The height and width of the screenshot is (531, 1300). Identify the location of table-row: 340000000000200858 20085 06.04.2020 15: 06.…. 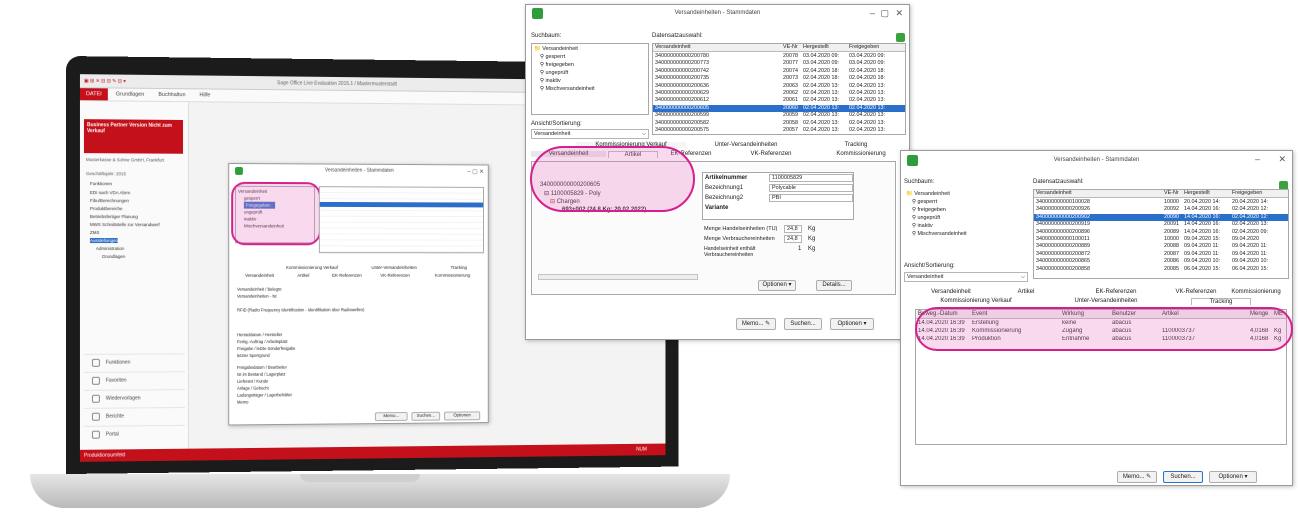
(1161, 269).